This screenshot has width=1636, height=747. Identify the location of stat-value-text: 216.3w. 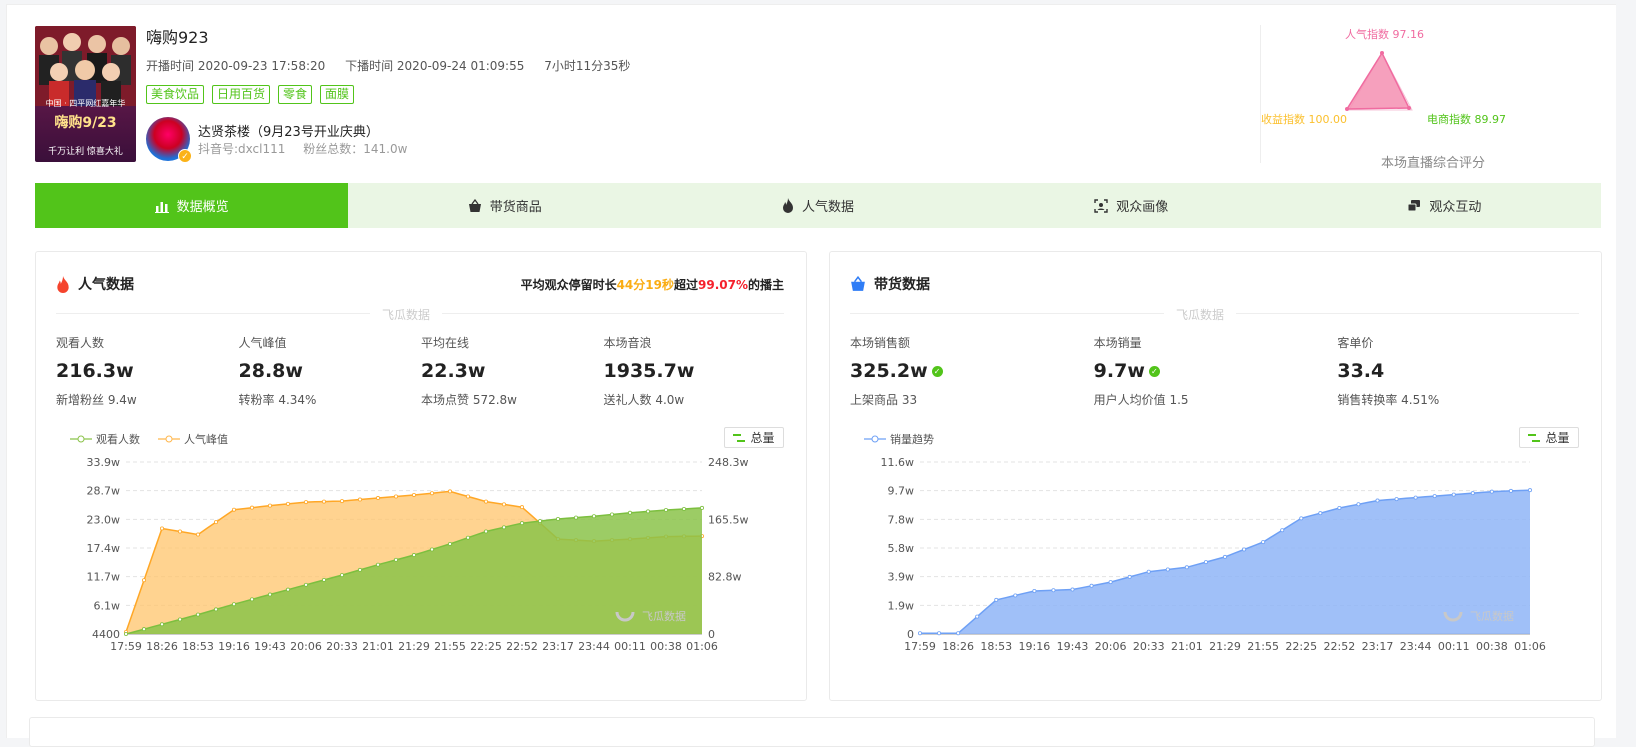
(95, 371).